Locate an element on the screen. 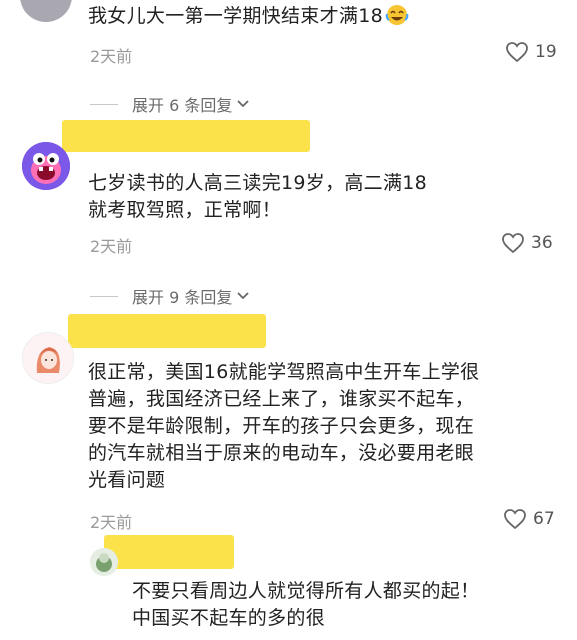 This screenshot has width=577, height=640. reply-avatar-icon is located at coordinates (104, 562).